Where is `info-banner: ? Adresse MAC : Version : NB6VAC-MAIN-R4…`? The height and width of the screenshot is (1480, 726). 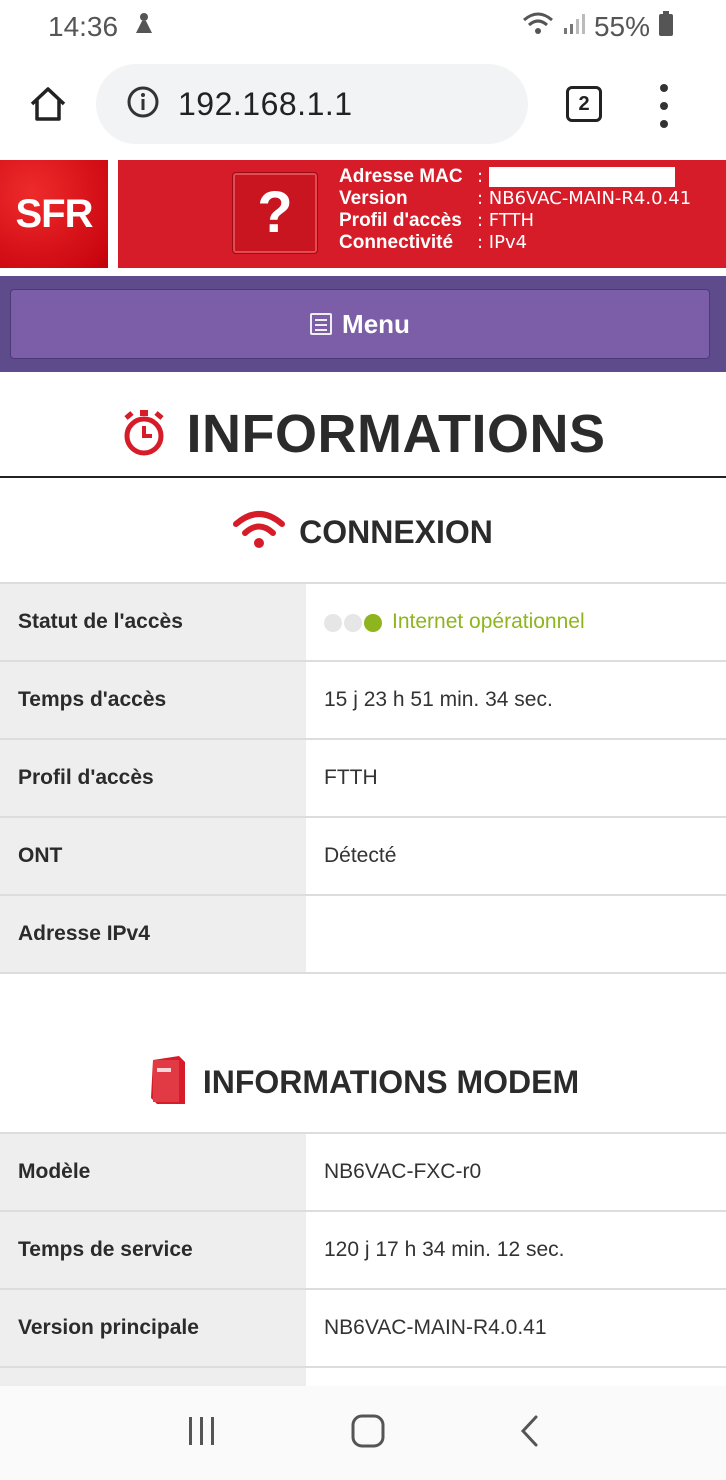 info-banner: ? Adresse MAC : Version : NB6VAC-MAIN-R4… is located at coordinates (422, 214).